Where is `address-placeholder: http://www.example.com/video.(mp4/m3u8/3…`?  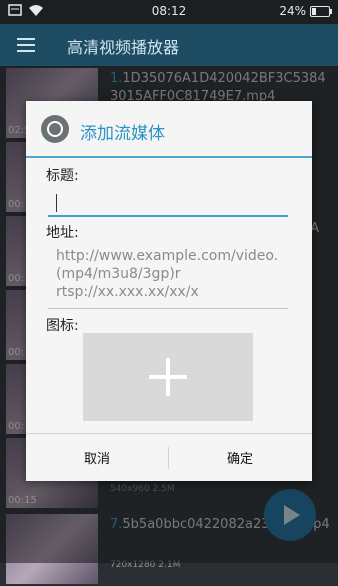
address-placeholder: http://www.example.com/video.(mp4/m3u8/3… is located at coordinates (167, 274).